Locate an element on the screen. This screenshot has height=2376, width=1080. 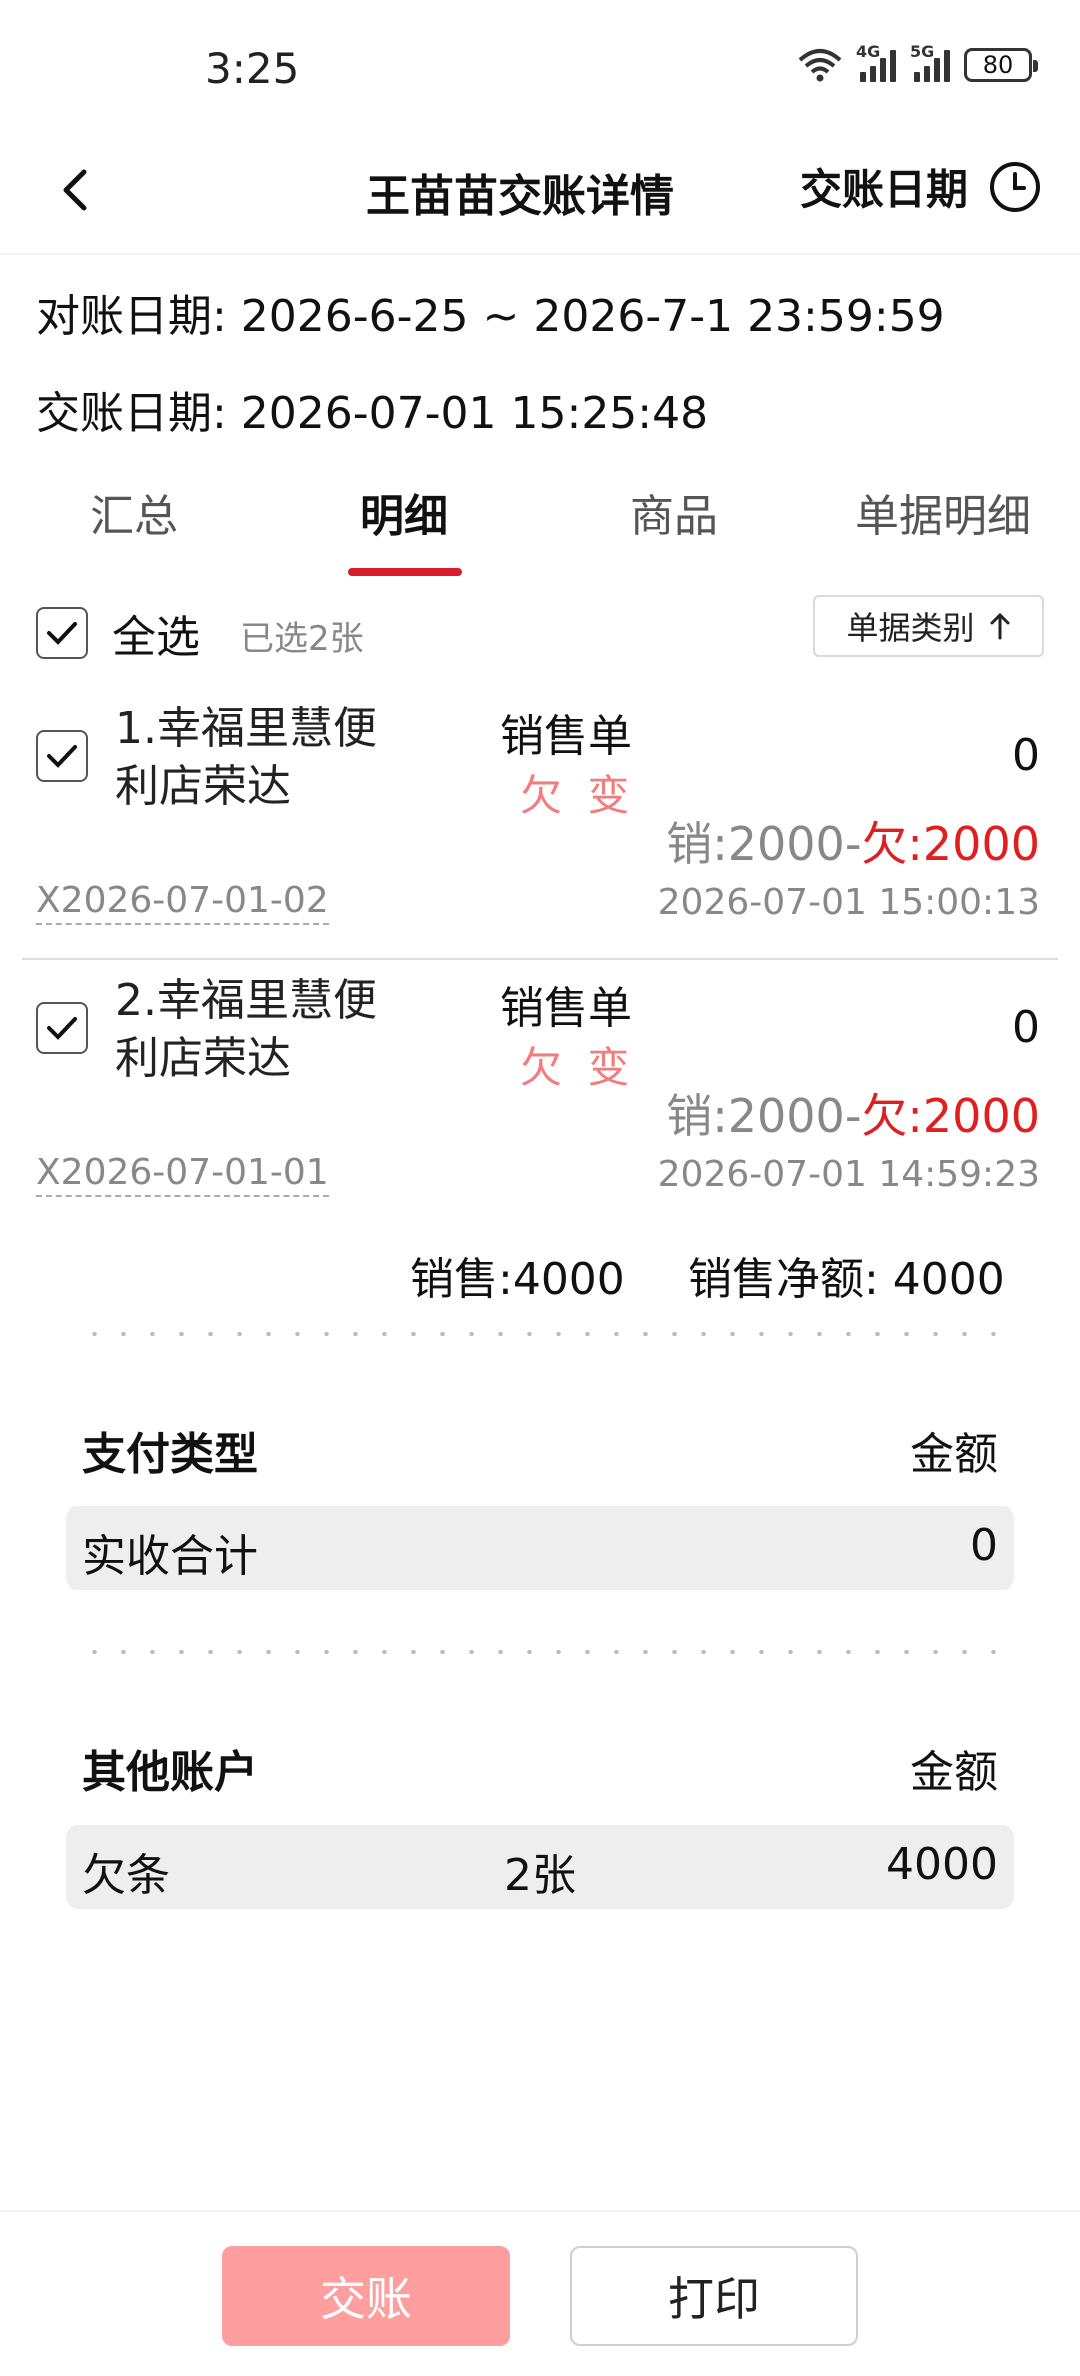
arrow-up-icon is located at coordinates (999, 626).